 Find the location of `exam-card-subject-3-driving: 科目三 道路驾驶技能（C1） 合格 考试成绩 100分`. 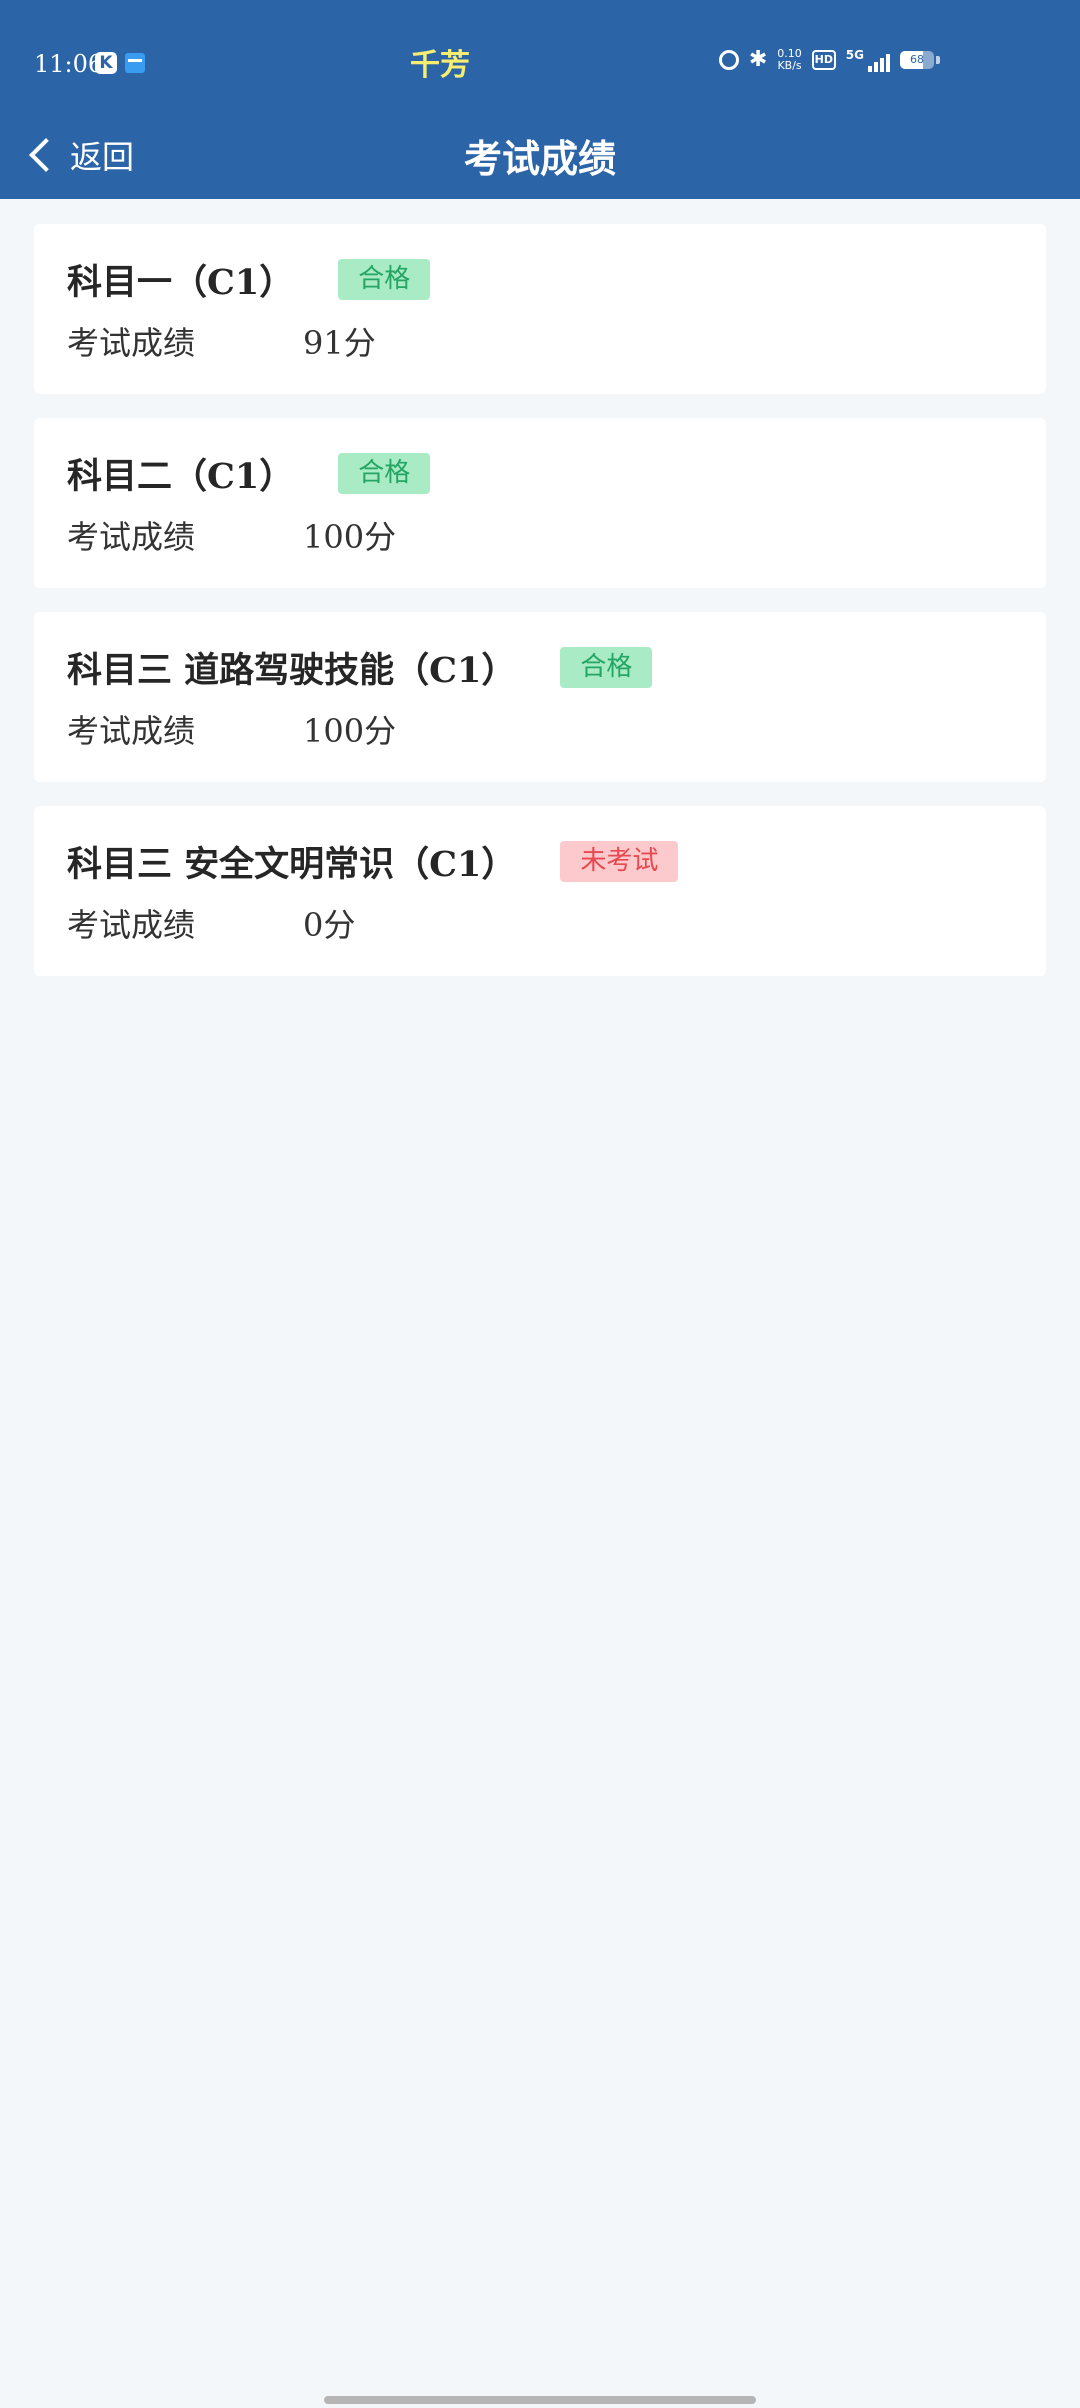

exam-card-subject-3-driving: 科目三 道路驾驶技能（C1） 合格 考试成绩 100分 is located at coordinates (540, 697).